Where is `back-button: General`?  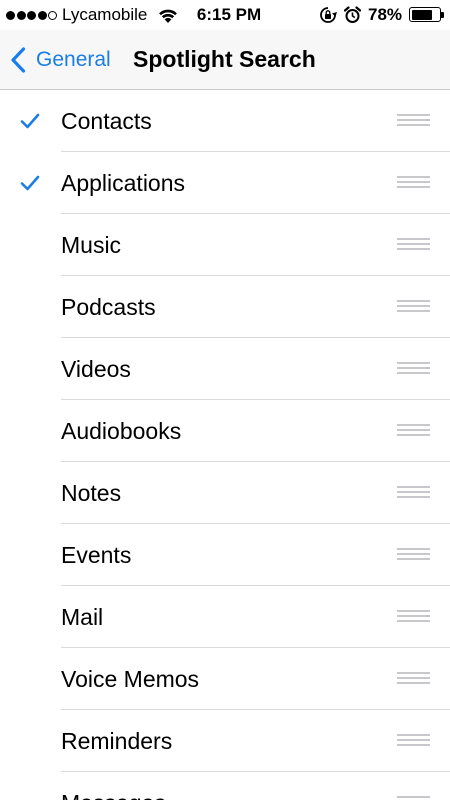 back-button: General is located at coordinates (60, 59).